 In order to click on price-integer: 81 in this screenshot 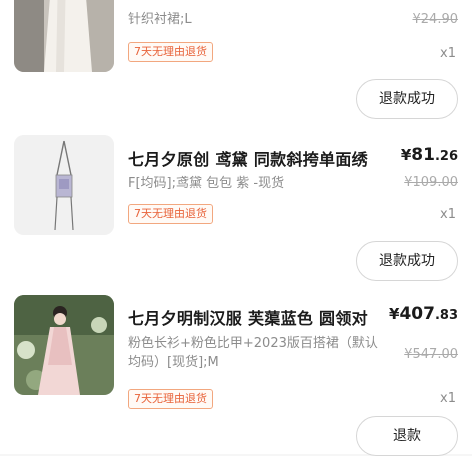, I will do `click(423, 155)`.